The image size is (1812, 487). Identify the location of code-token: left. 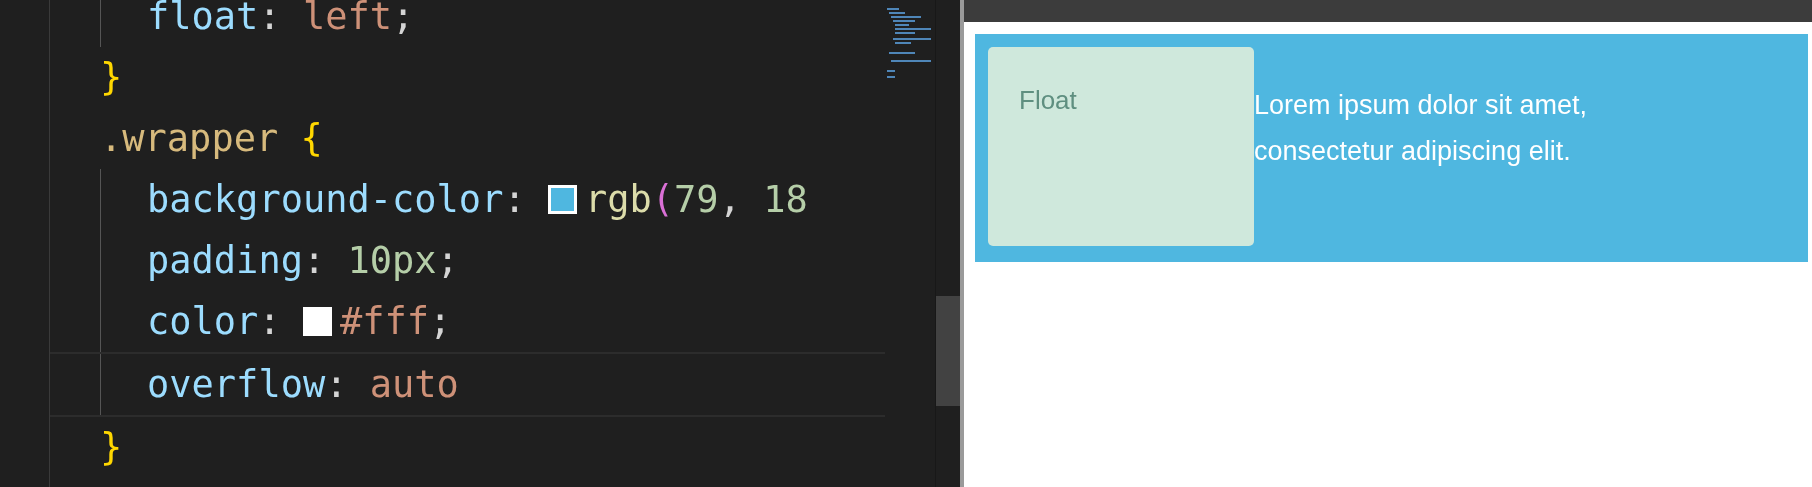
(347, 19).